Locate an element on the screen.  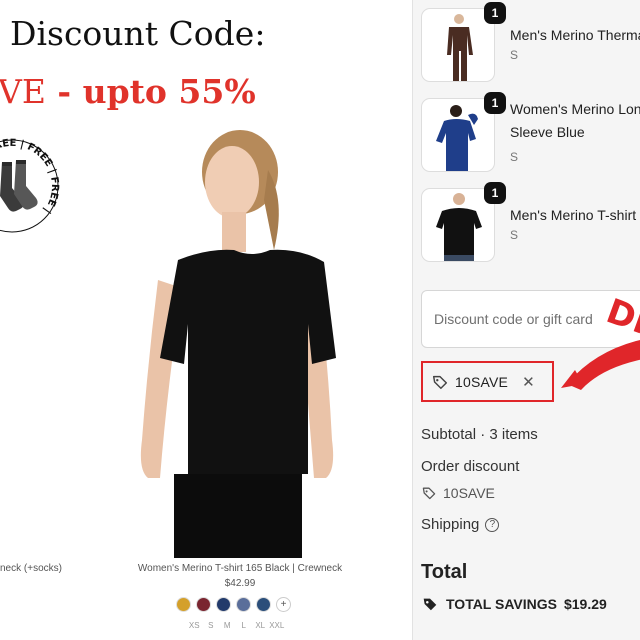
cart-item-name: Men's Merino Thermal is located at coordinates (575, 35).